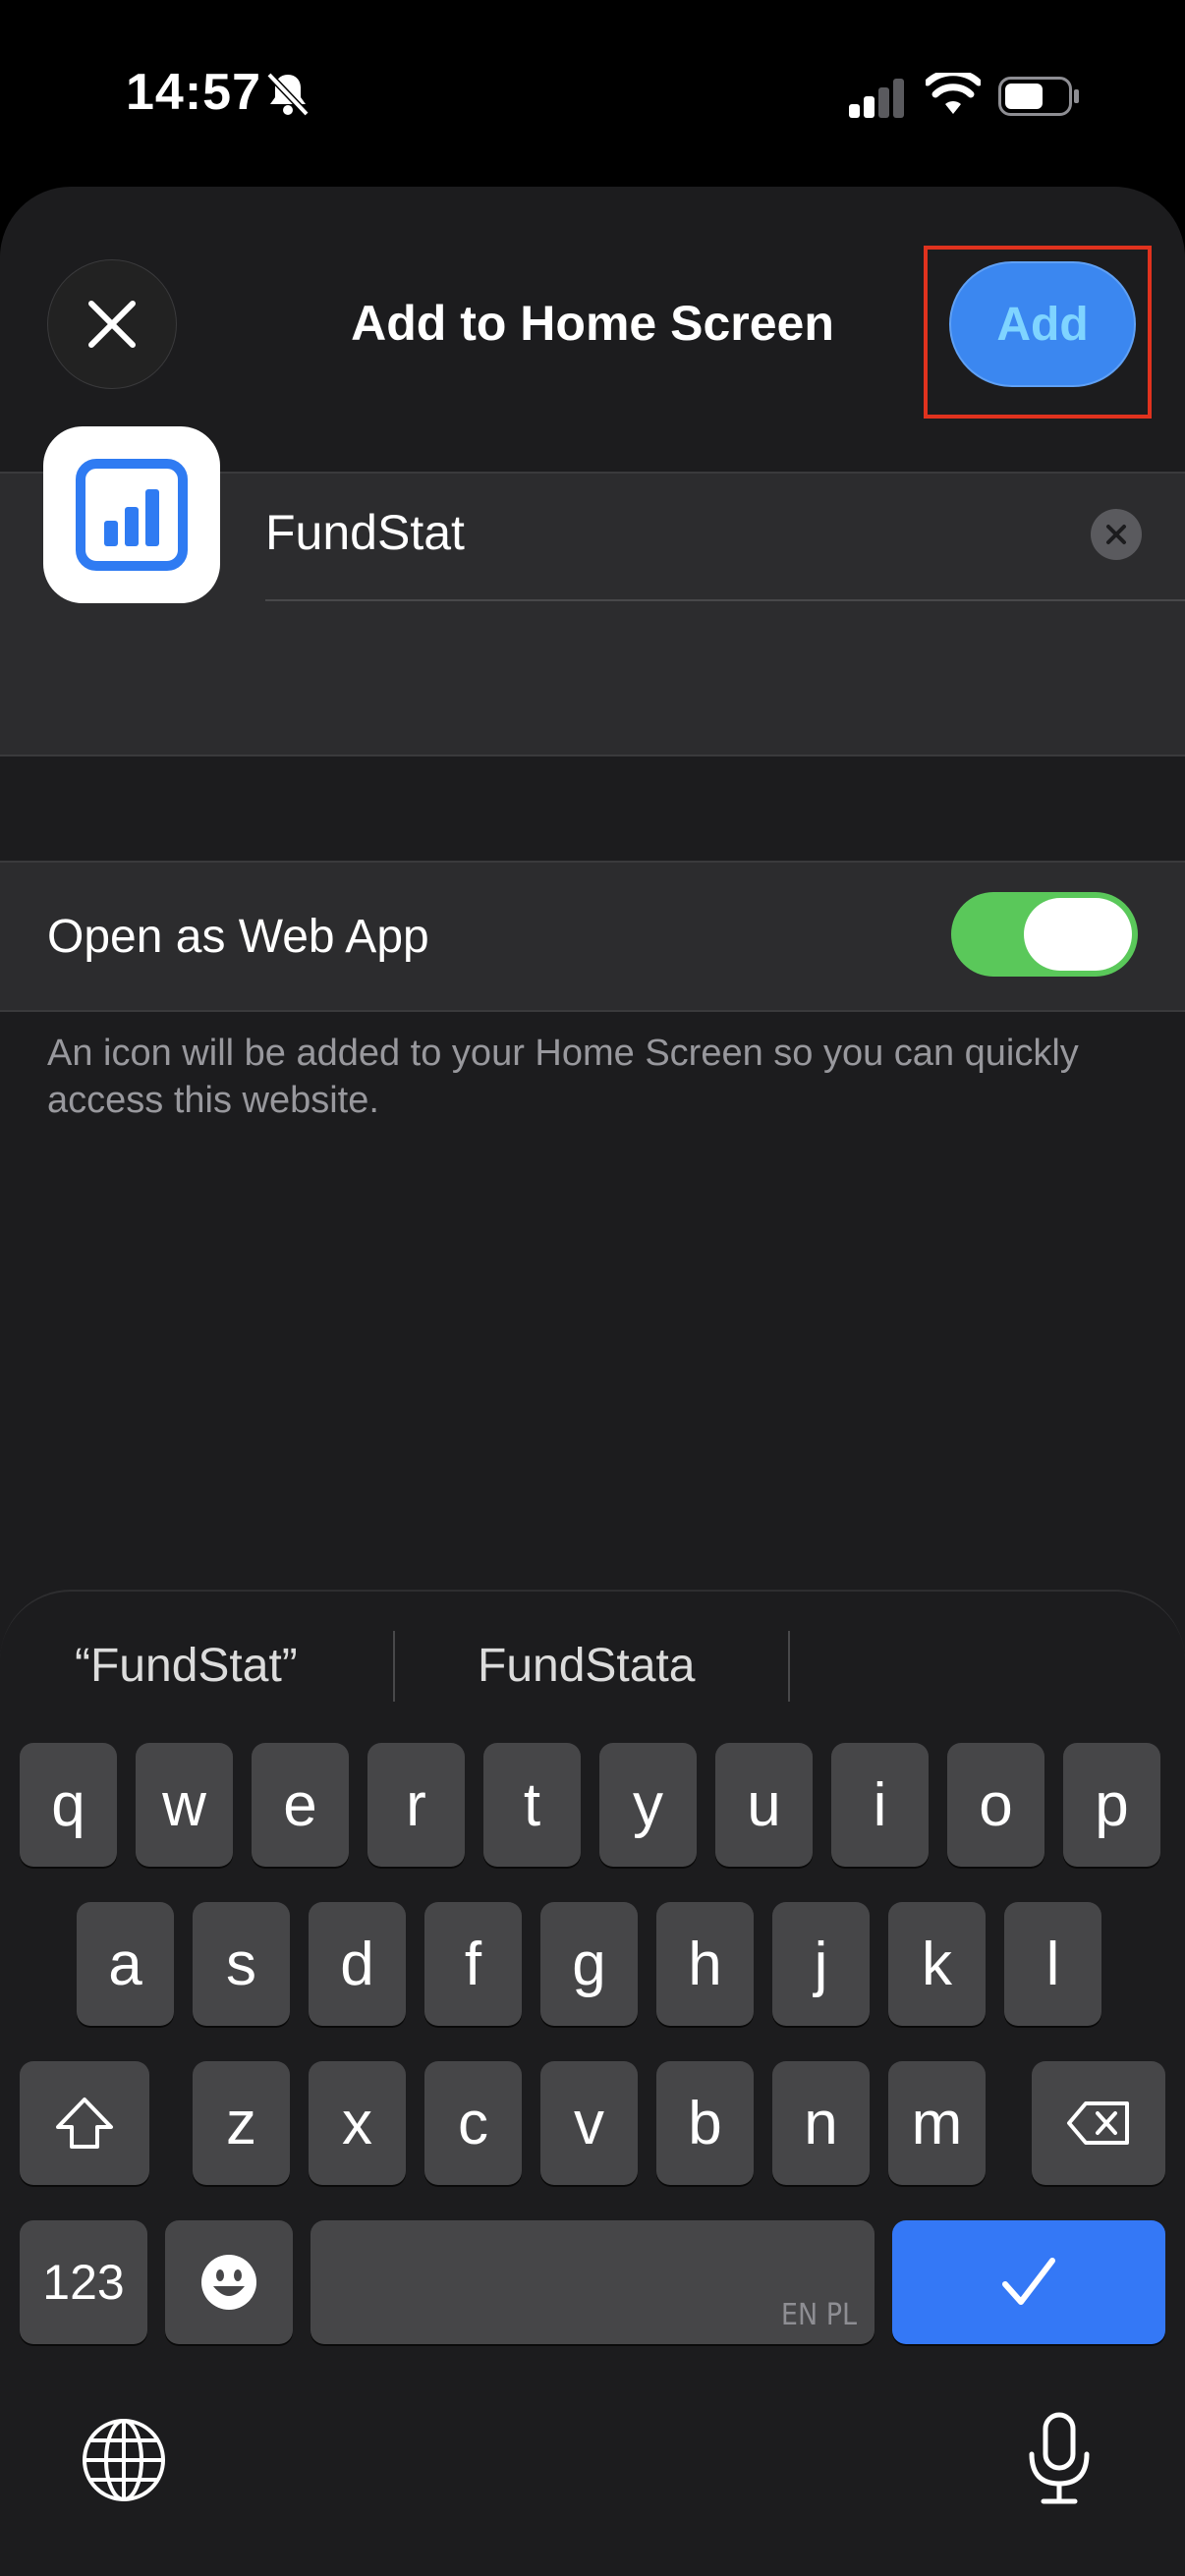 This screenshot has height=2576, width=1185. Describe the element at coordinates (186, 1666) in the screenshot. I see `suggestion-1: “FundStat”` at that location.